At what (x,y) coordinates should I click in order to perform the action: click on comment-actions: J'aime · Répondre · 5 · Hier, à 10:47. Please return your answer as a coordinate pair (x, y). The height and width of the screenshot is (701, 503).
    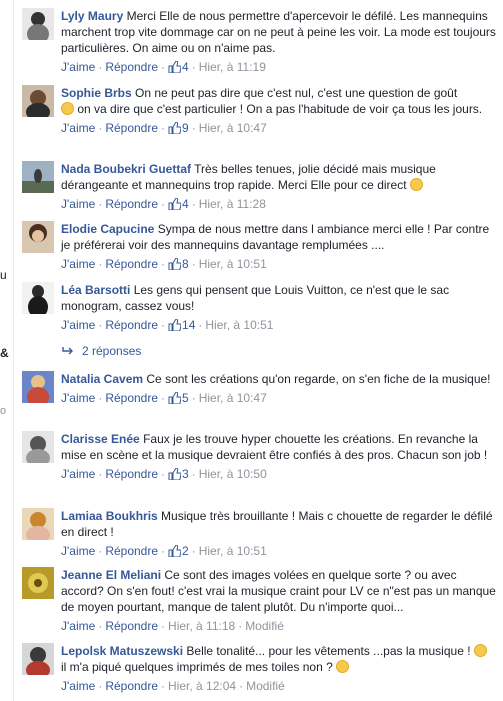
    Looking at the image, I should click on (164, 398).